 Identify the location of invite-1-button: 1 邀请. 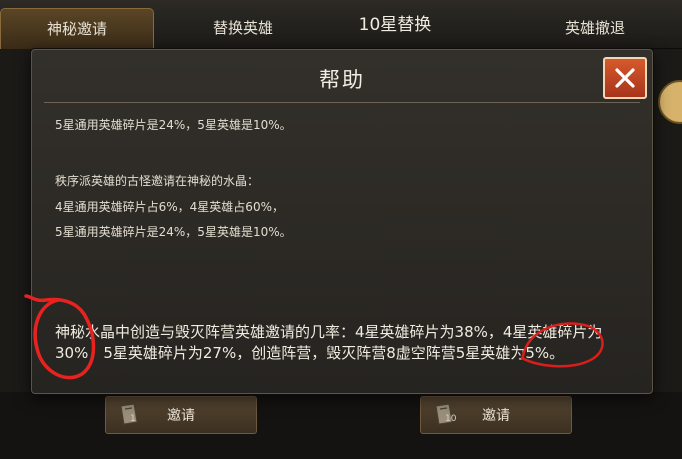
(181, 415).